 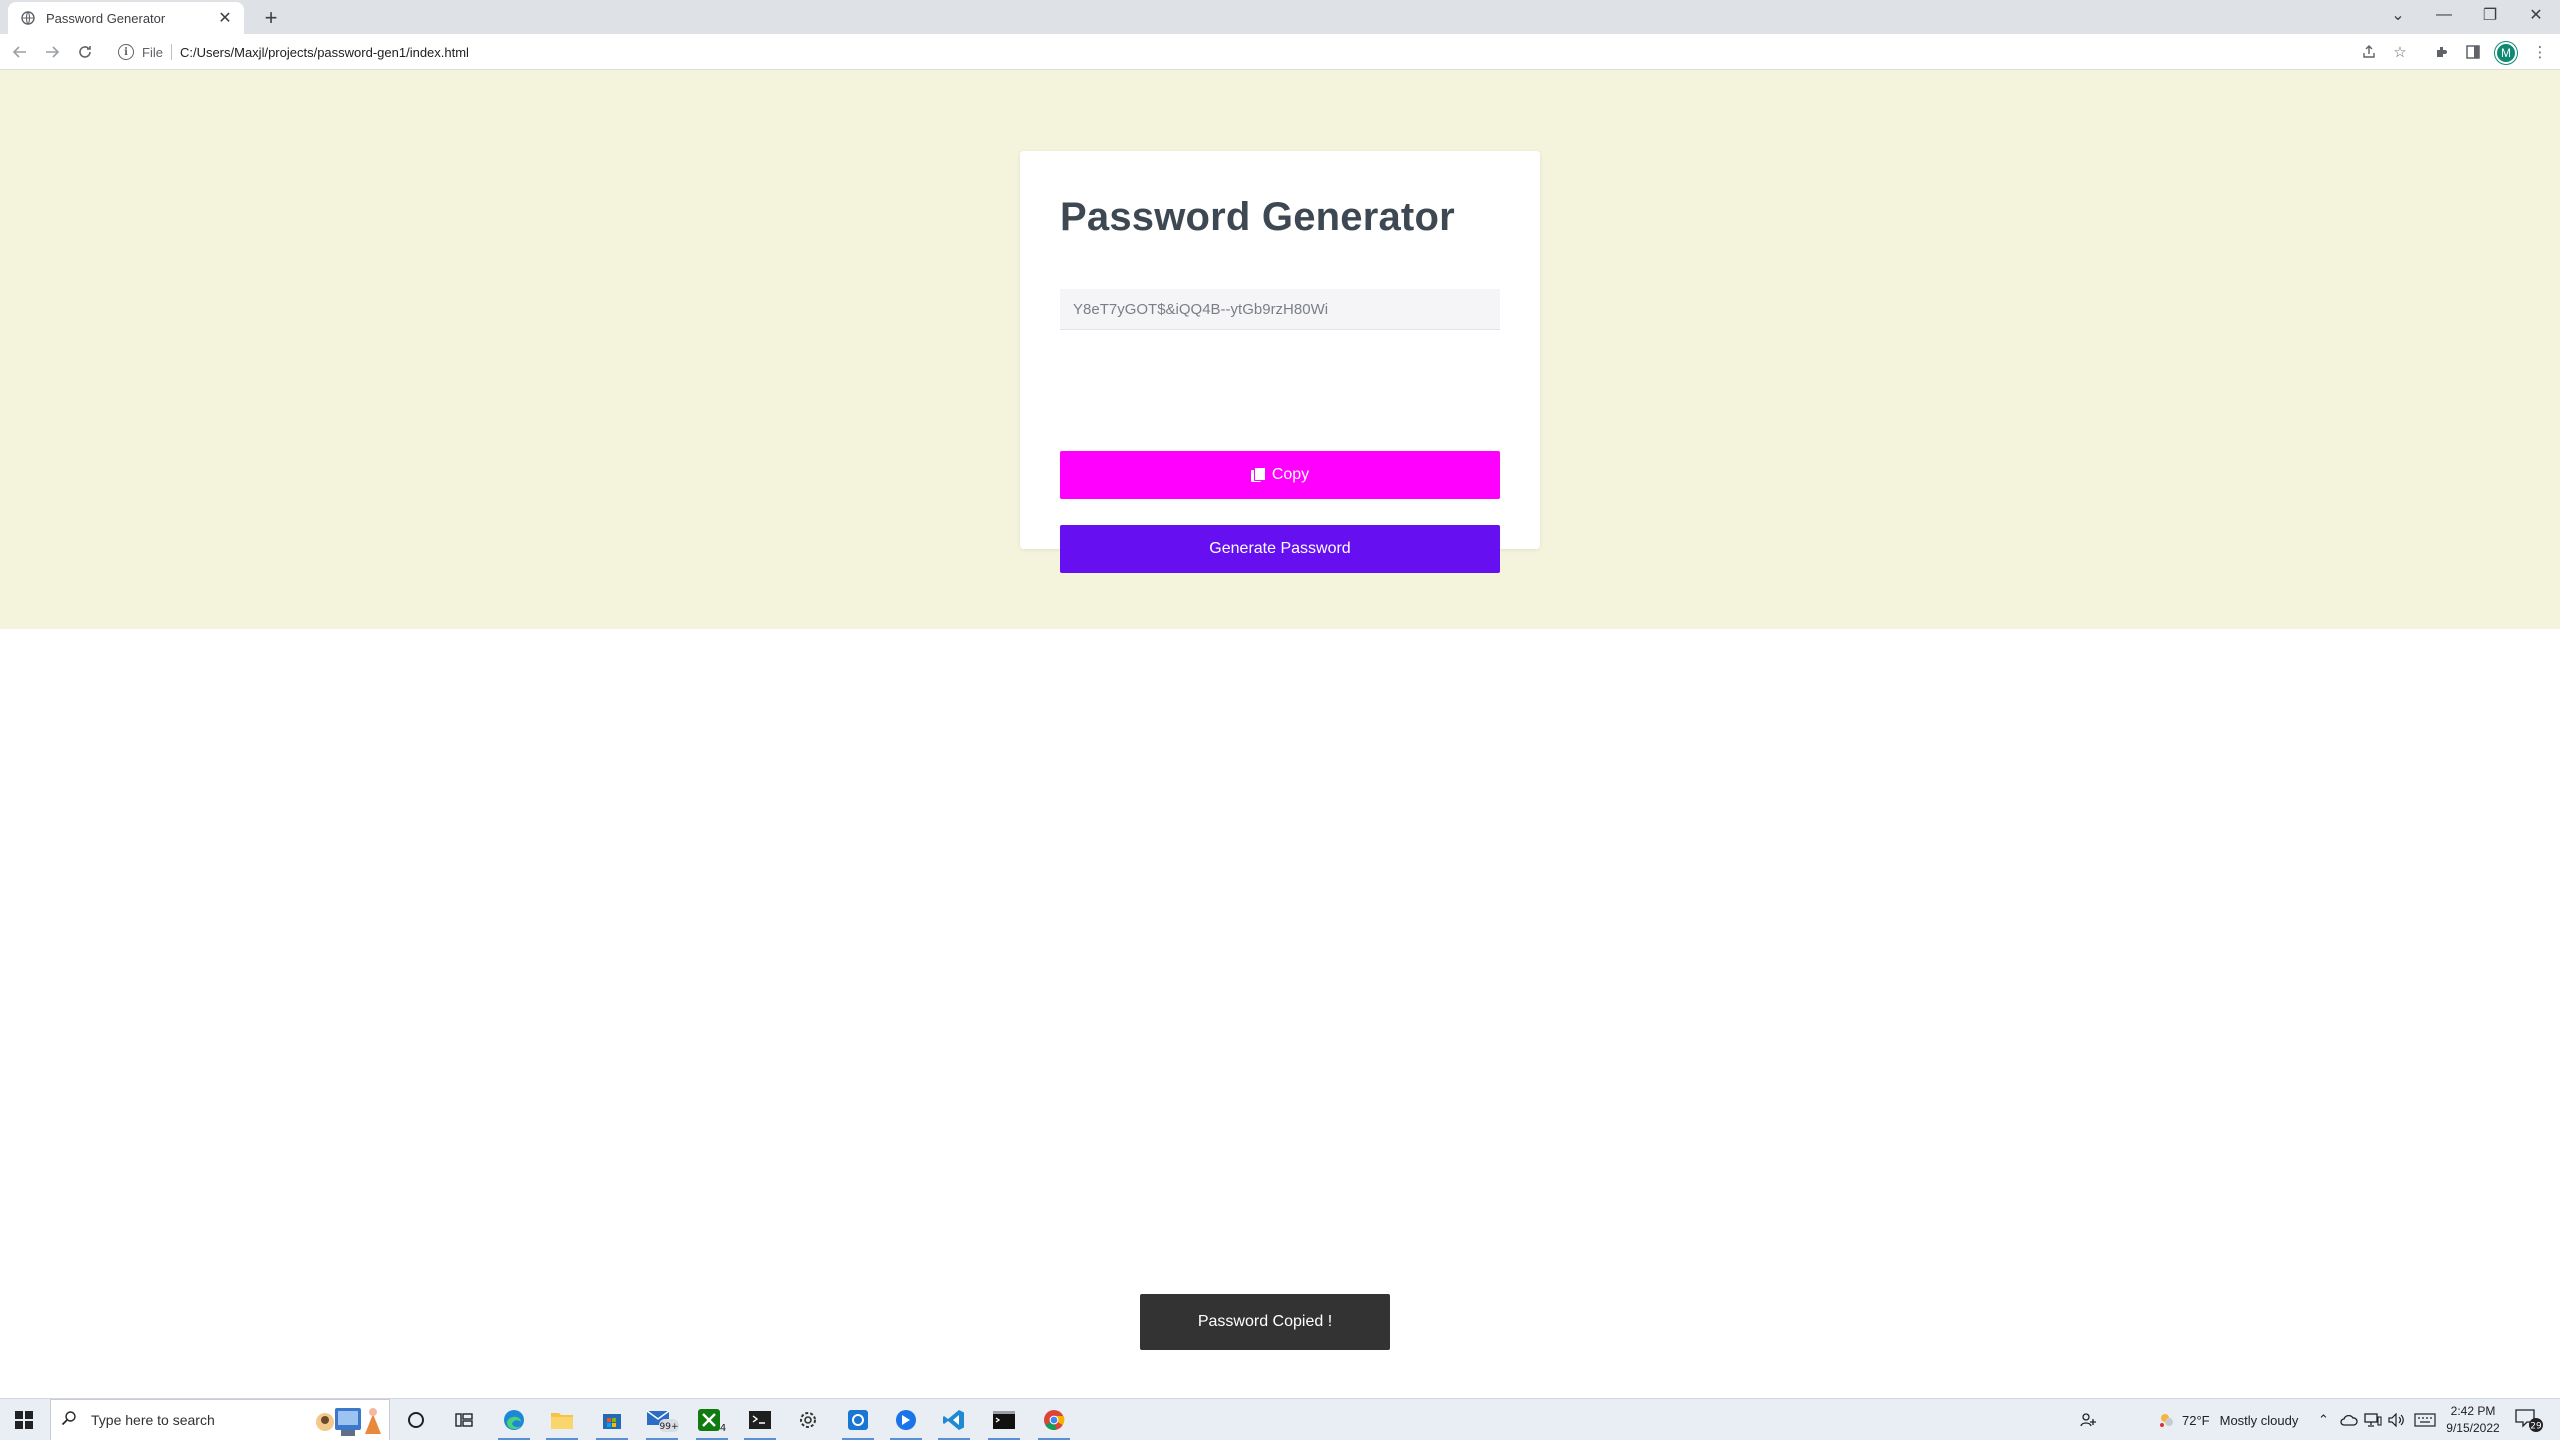 What do you see at coordinates (562, 1419) in the screenshot?
I see `file-explorer-icon` at bounding box center [562, 1419].